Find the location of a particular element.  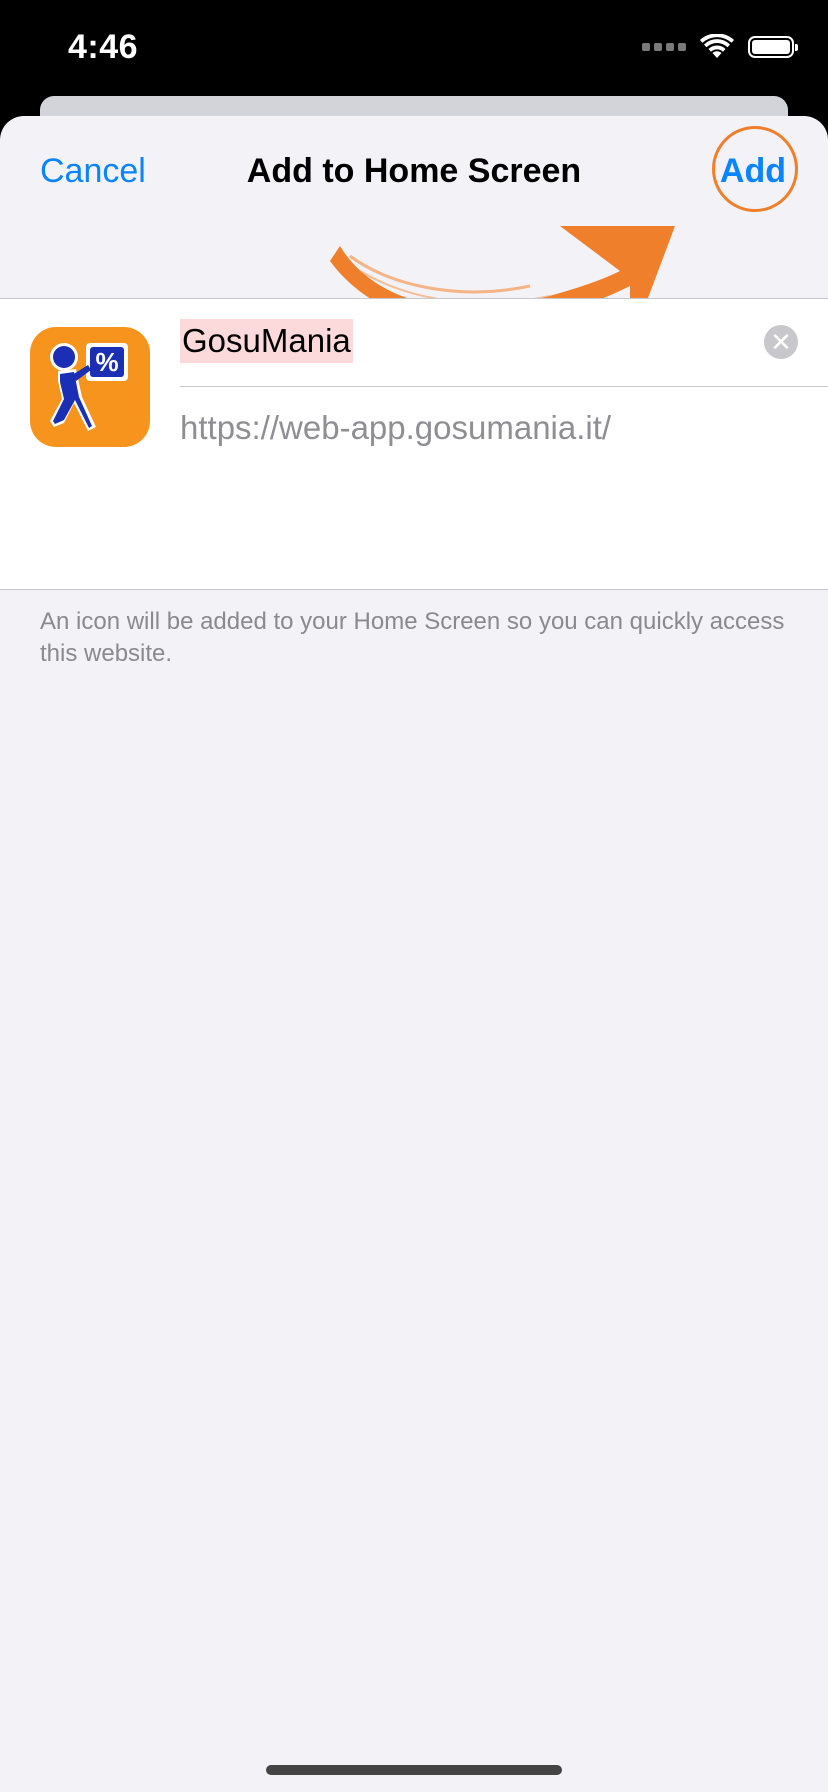

battery-icon is located at coordinates (773, 47).